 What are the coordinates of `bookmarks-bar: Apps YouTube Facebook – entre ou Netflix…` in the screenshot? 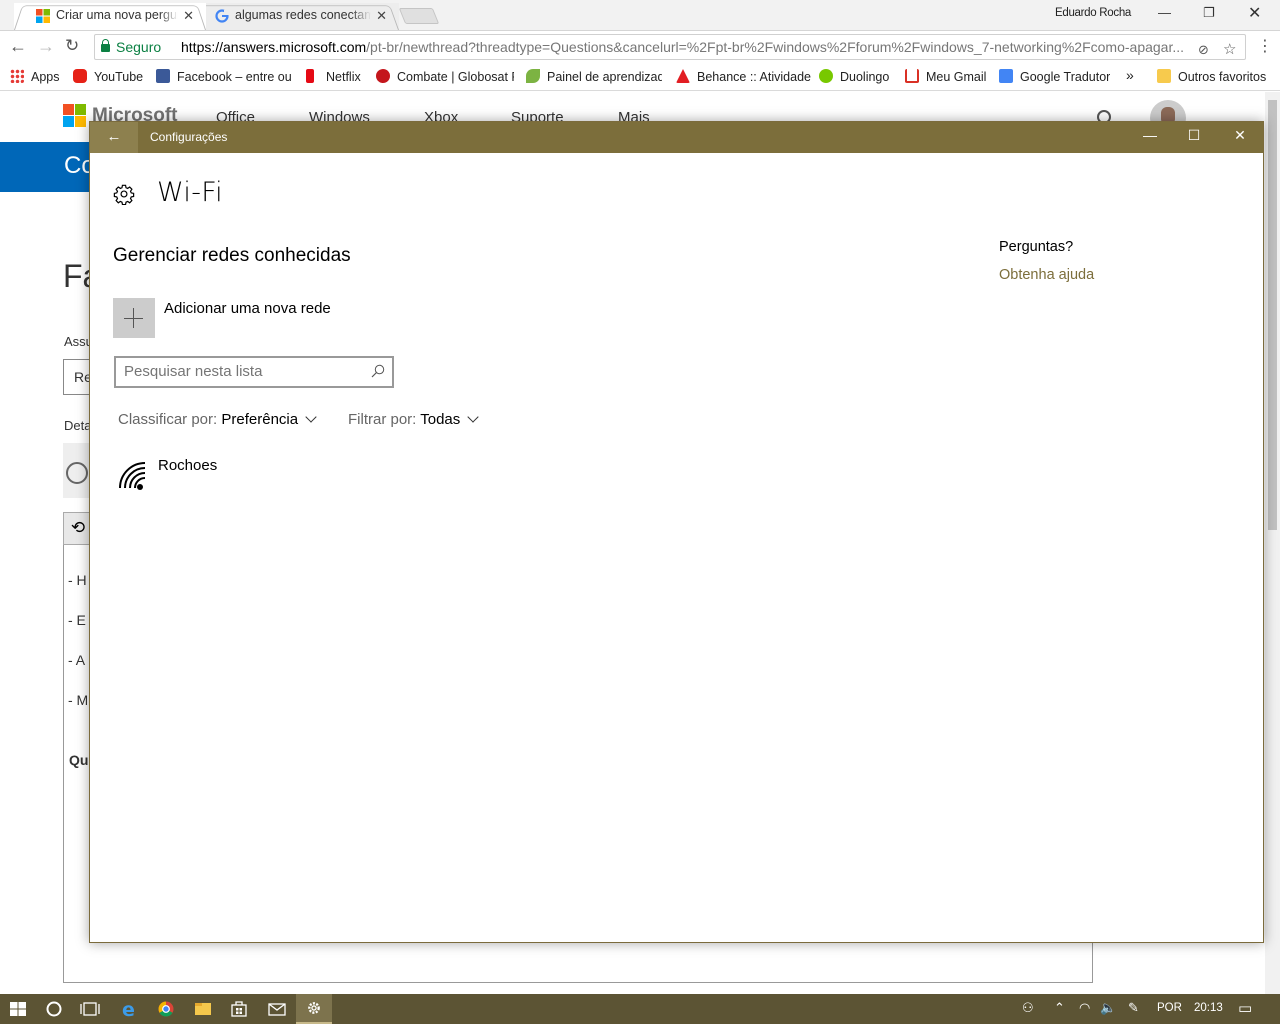 It's located at (640, 77).